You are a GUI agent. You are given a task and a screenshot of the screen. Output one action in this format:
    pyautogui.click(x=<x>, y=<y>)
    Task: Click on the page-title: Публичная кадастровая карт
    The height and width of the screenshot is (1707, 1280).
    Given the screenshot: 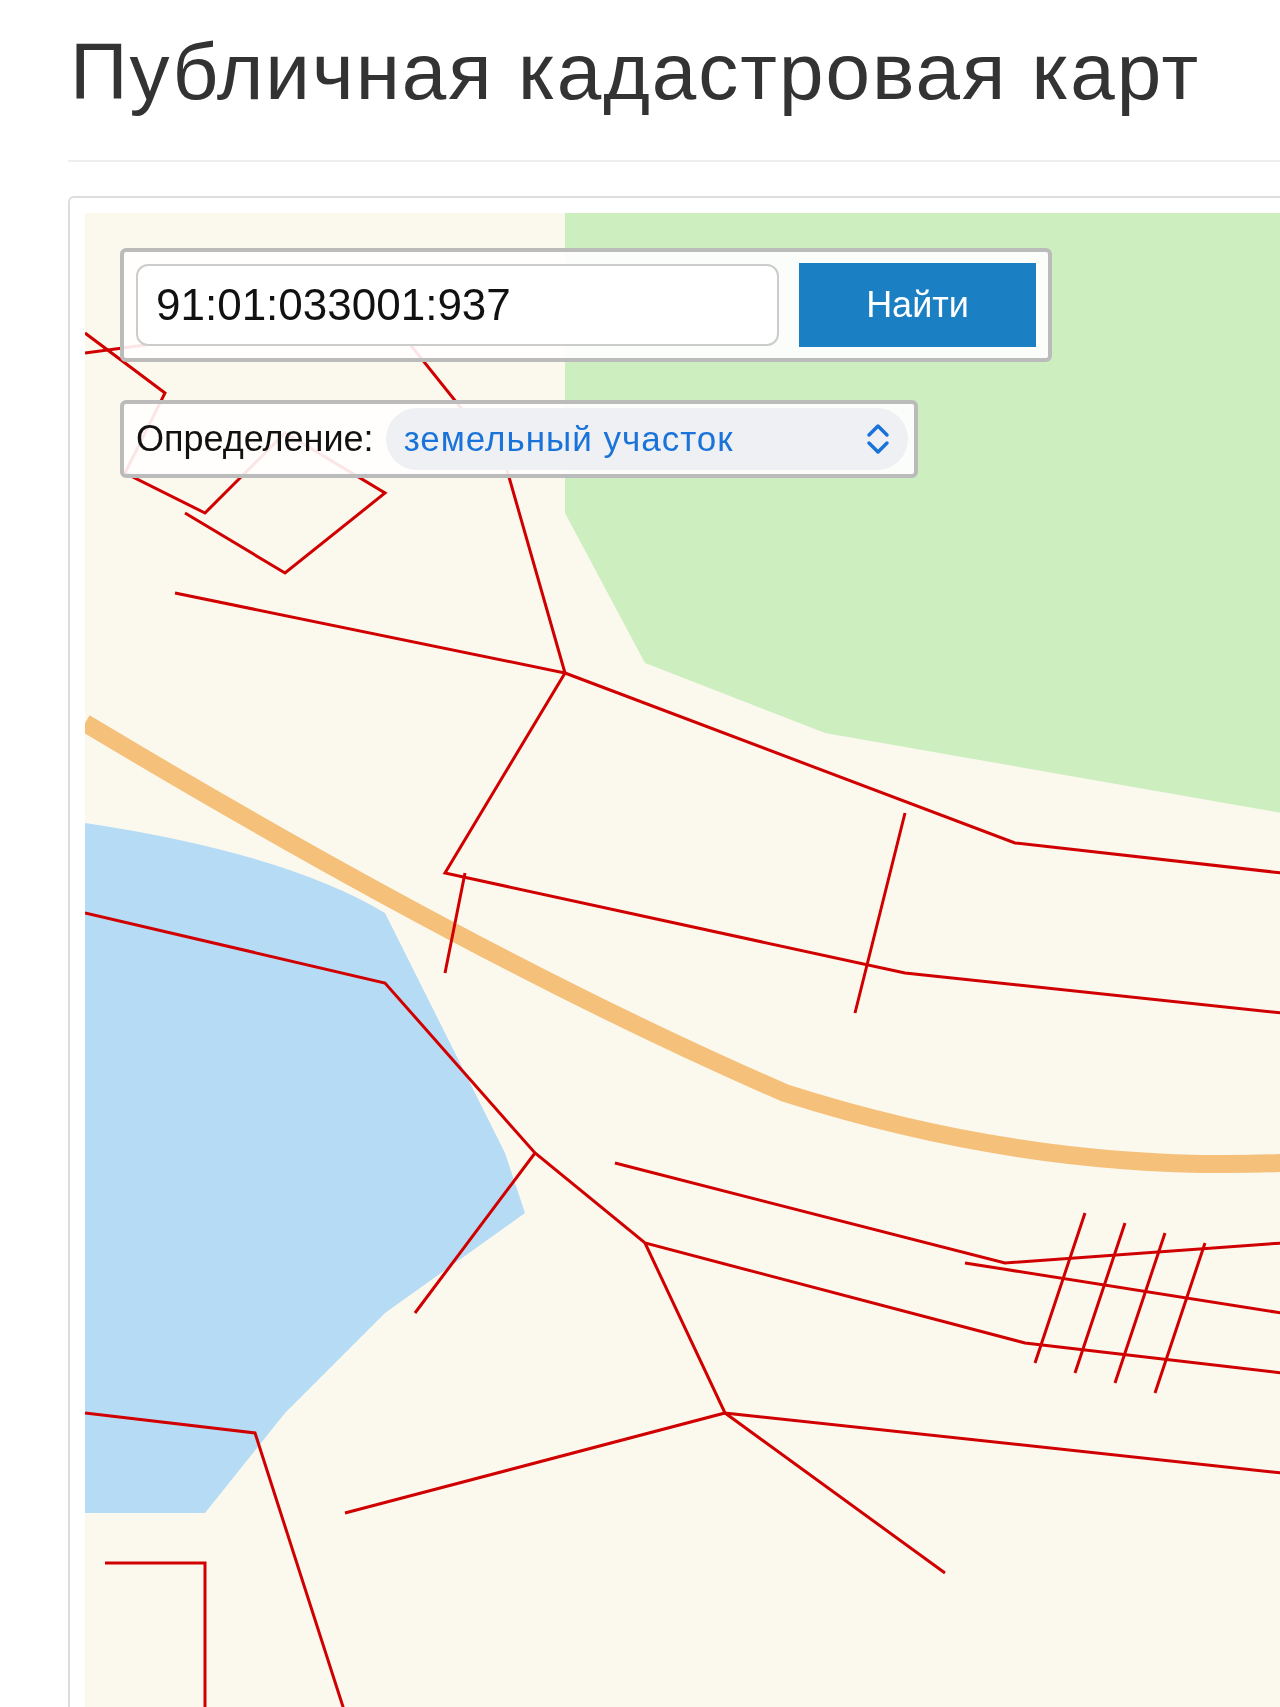 What is the action you would take?
    pyautogui.click(x=635, y=72)
    